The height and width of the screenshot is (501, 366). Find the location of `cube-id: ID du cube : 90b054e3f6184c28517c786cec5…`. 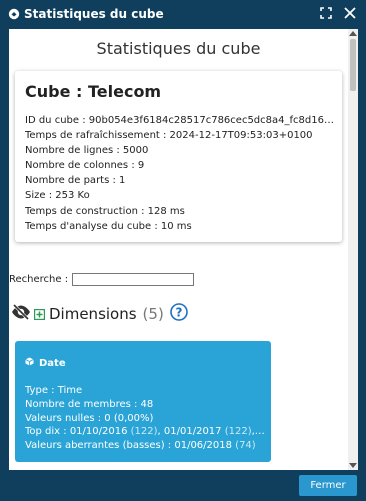

cube-id: ID du cube : 90b054e3f6184c28517c786cec5… is located at coordinates (181, 120).